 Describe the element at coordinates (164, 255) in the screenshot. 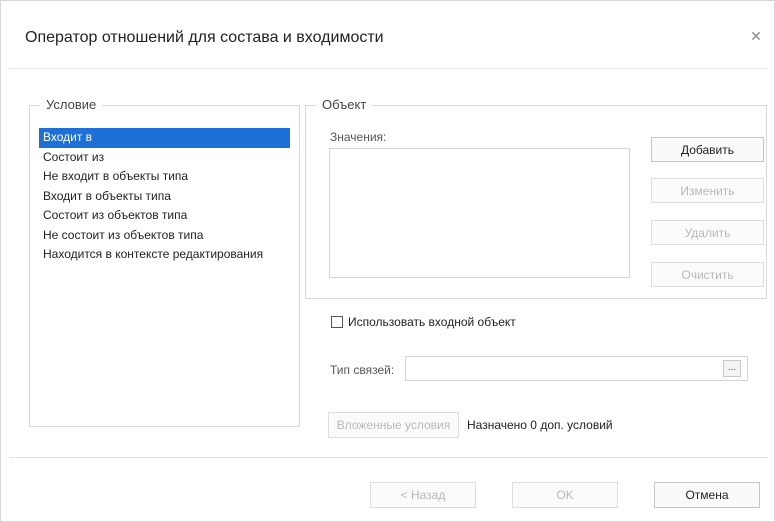

I see `condition-item-in-edit-context: Находится в контексте редактирования` at that location.